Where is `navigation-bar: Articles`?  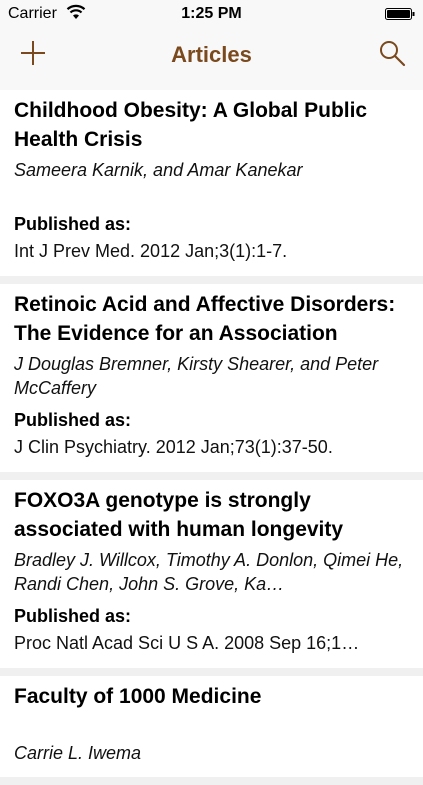
navigation-bar: Articles is located at coordinates (211, 59).